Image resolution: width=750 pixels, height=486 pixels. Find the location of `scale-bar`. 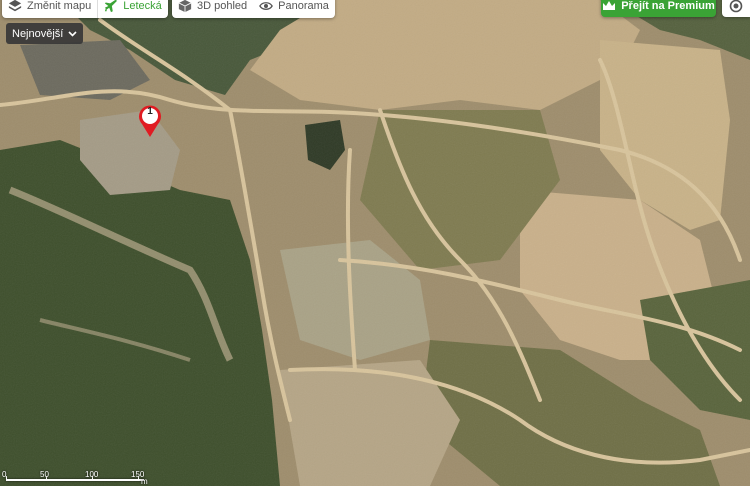

scale-bar is located at coordinates (75, 480).